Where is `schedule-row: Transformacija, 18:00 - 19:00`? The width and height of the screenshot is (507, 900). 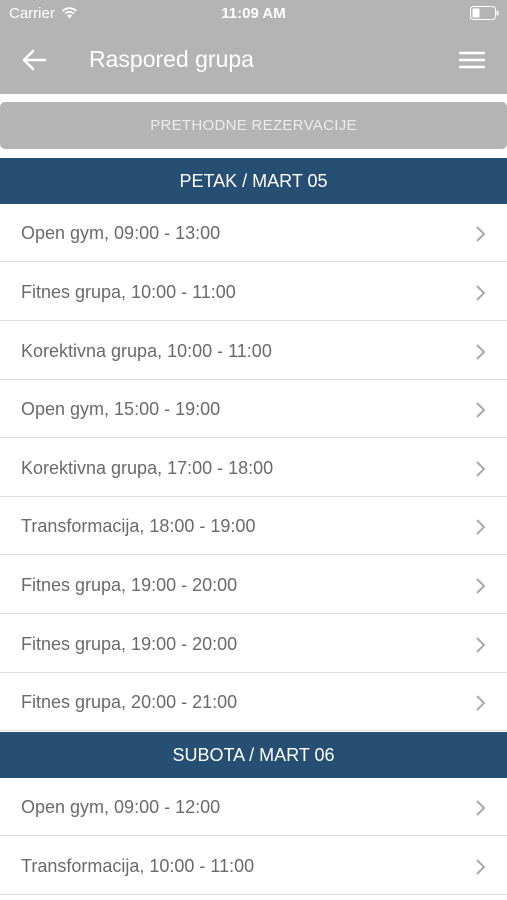
schedule-row: Transformacija, 18:00 - 19:00 is located at coordinates (253, 526).